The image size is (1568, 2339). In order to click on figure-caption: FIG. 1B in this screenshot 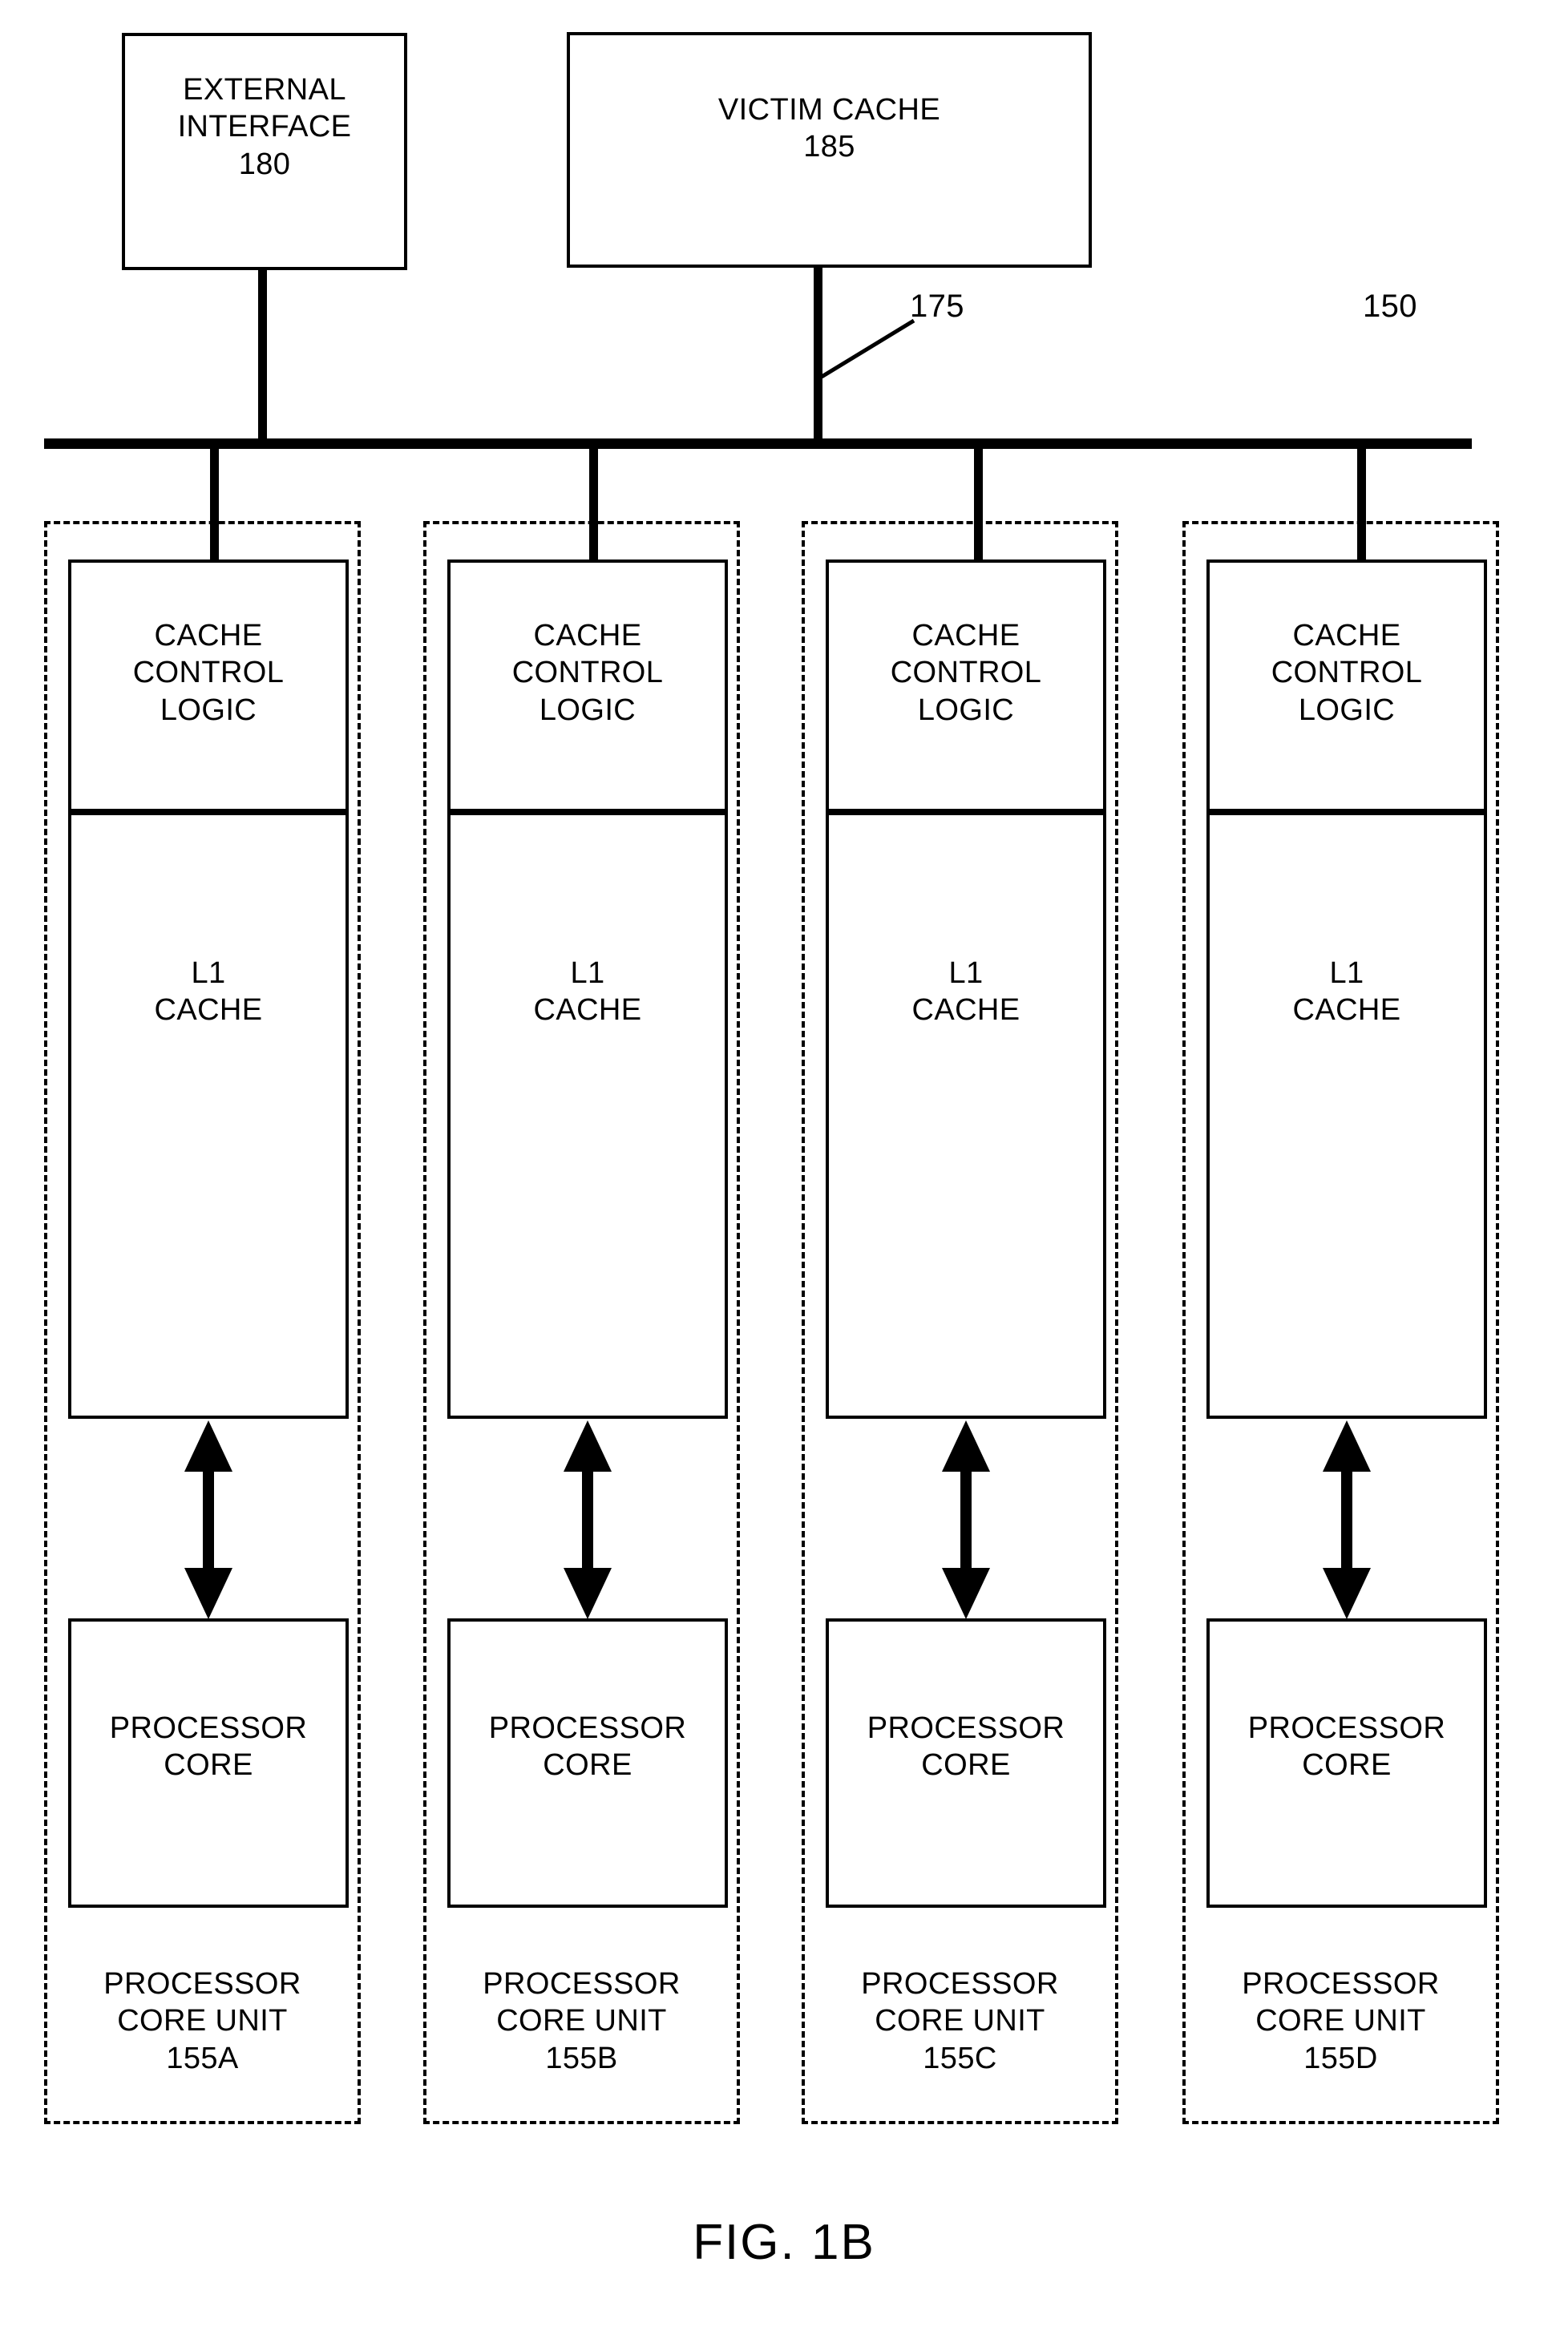, I will do `click(784, 2242)`.